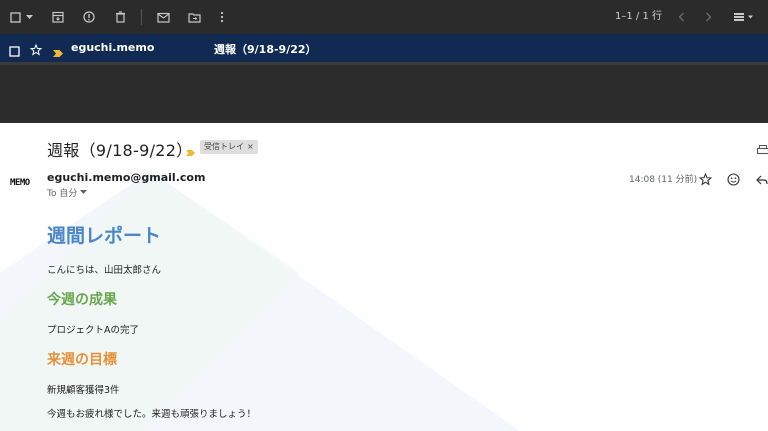  What do you see at coordinates (104, 236) in the screenshot?
I see `body-heading: 週間レポート` at bounding box center [104, 236].